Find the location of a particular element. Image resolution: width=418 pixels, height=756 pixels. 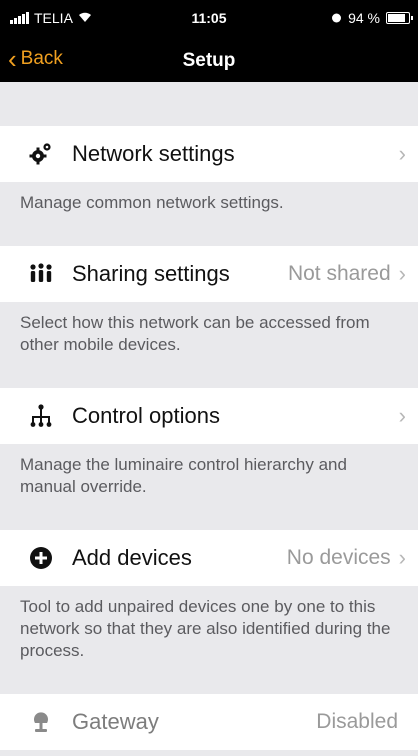

network-settings-description: Manage common network settings. is located at coordinates (209, 203).